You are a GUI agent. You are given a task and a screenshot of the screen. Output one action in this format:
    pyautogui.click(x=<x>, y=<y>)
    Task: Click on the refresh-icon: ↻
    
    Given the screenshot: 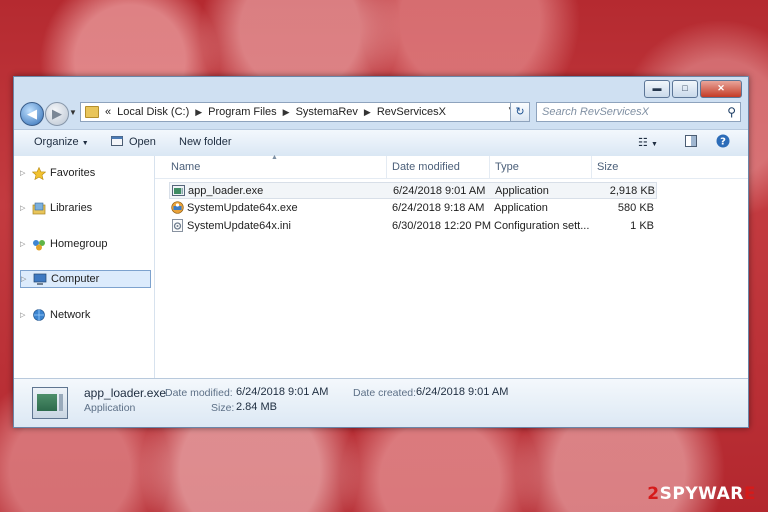 What is the action you would take?
    pyautogui.click(x=520, y=112)
    